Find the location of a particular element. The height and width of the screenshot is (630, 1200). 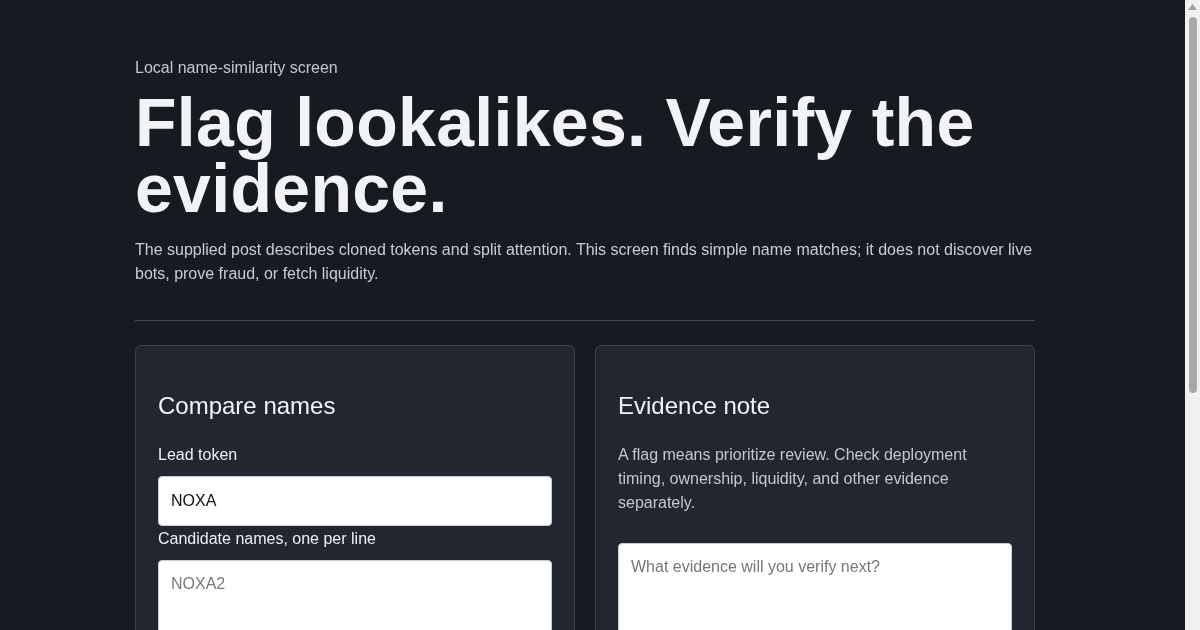

scroll-up-icon is located at coordinates (1192, 7).